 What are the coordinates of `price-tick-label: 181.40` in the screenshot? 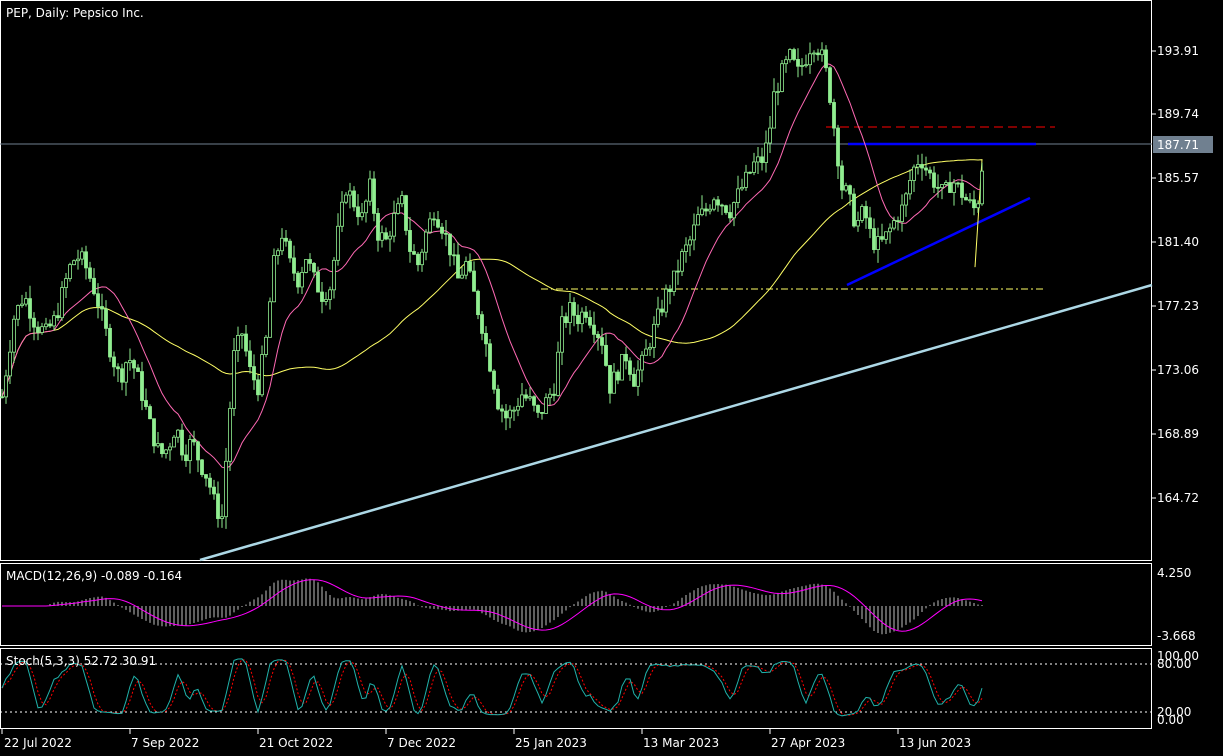 It's located at (1178, 242).